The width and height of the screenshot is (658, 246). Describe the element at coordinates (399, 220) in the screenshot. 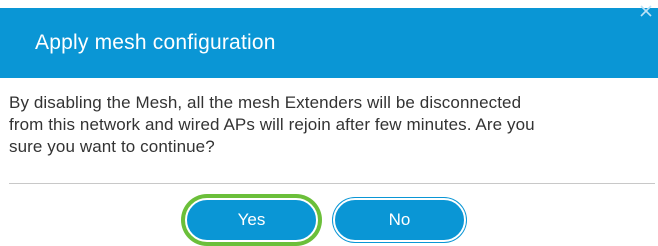

I see `no-button: No` at that location.